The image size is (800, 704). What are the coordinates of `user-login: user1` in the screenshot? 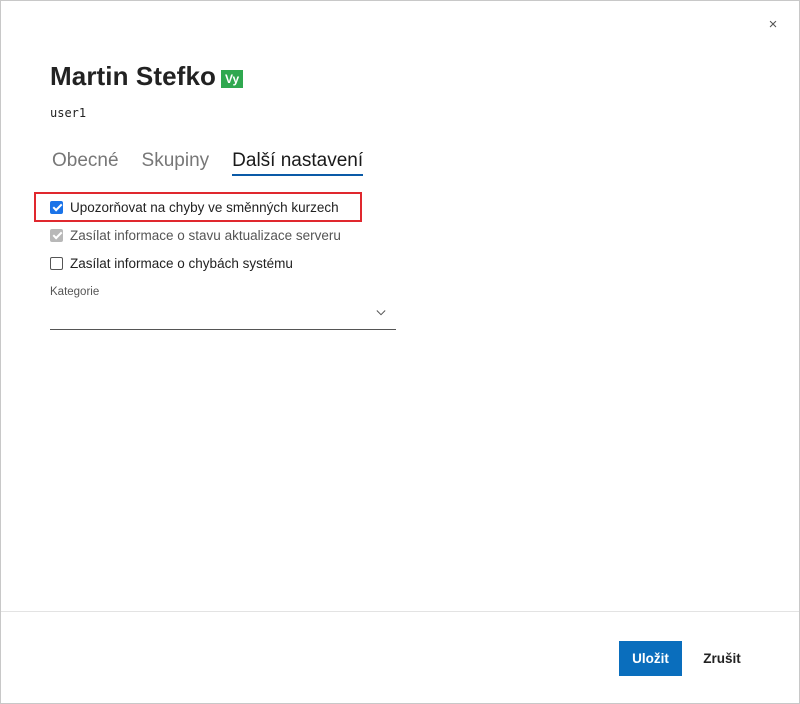 It's located at (68, 113).